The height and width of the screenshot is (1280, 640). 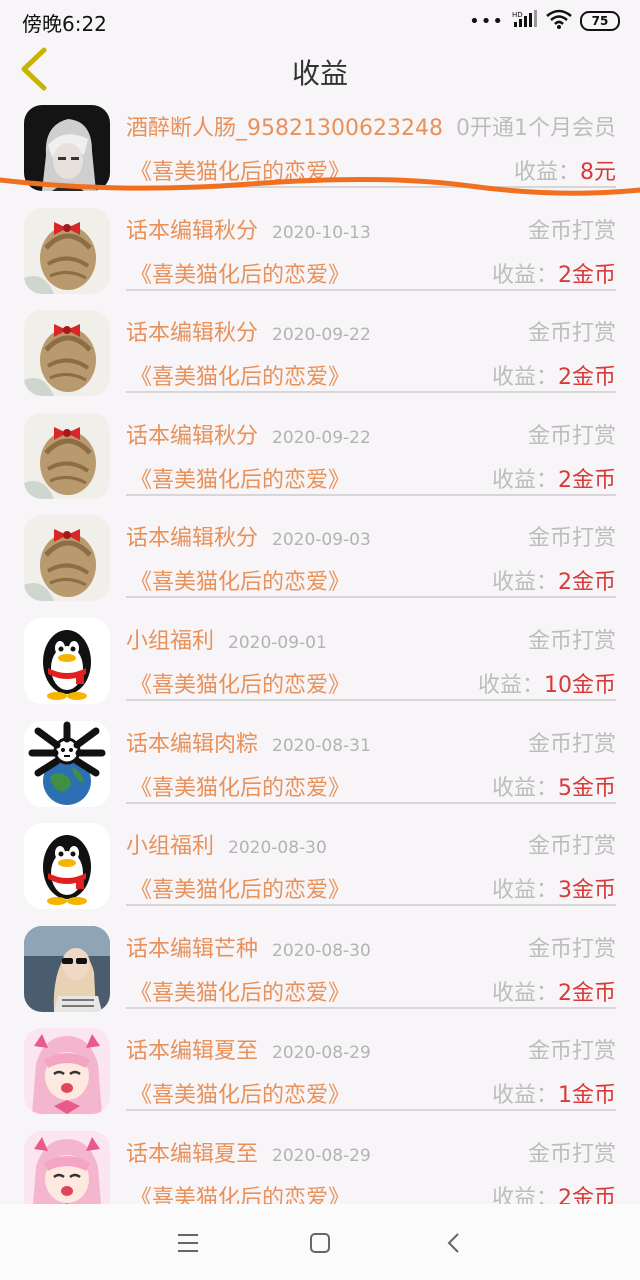 I want to click on date-label: 2020-10-13, so click(x=321, y=232).